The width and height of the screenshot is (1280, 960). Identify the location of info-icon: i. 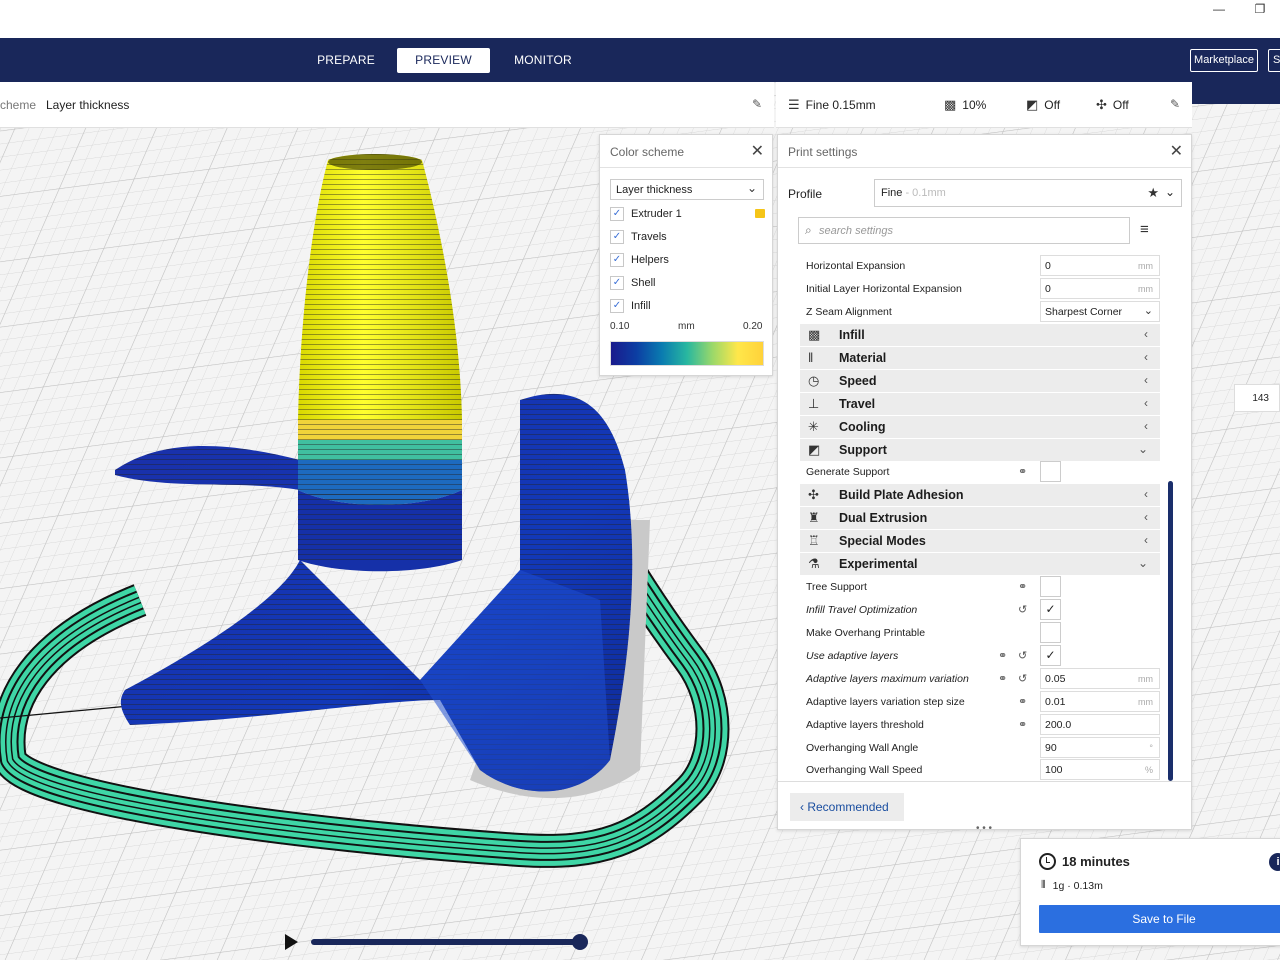
(1274, 862).